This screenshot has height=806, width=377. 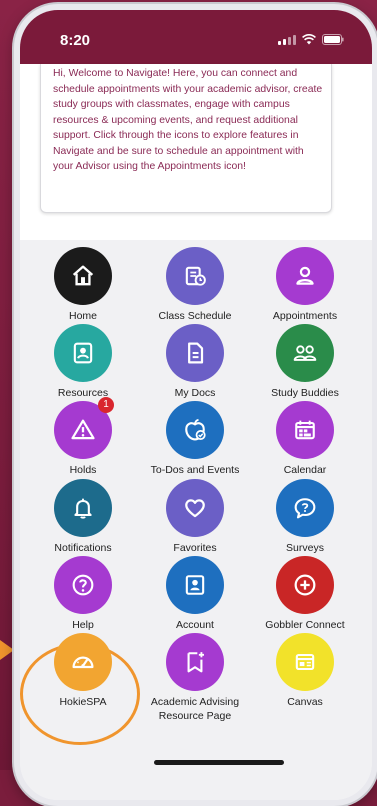 What do you see at coordinates (305, 353) in the screenshot?
I see `study-buddies-icon` at bounding box center [305, 353].